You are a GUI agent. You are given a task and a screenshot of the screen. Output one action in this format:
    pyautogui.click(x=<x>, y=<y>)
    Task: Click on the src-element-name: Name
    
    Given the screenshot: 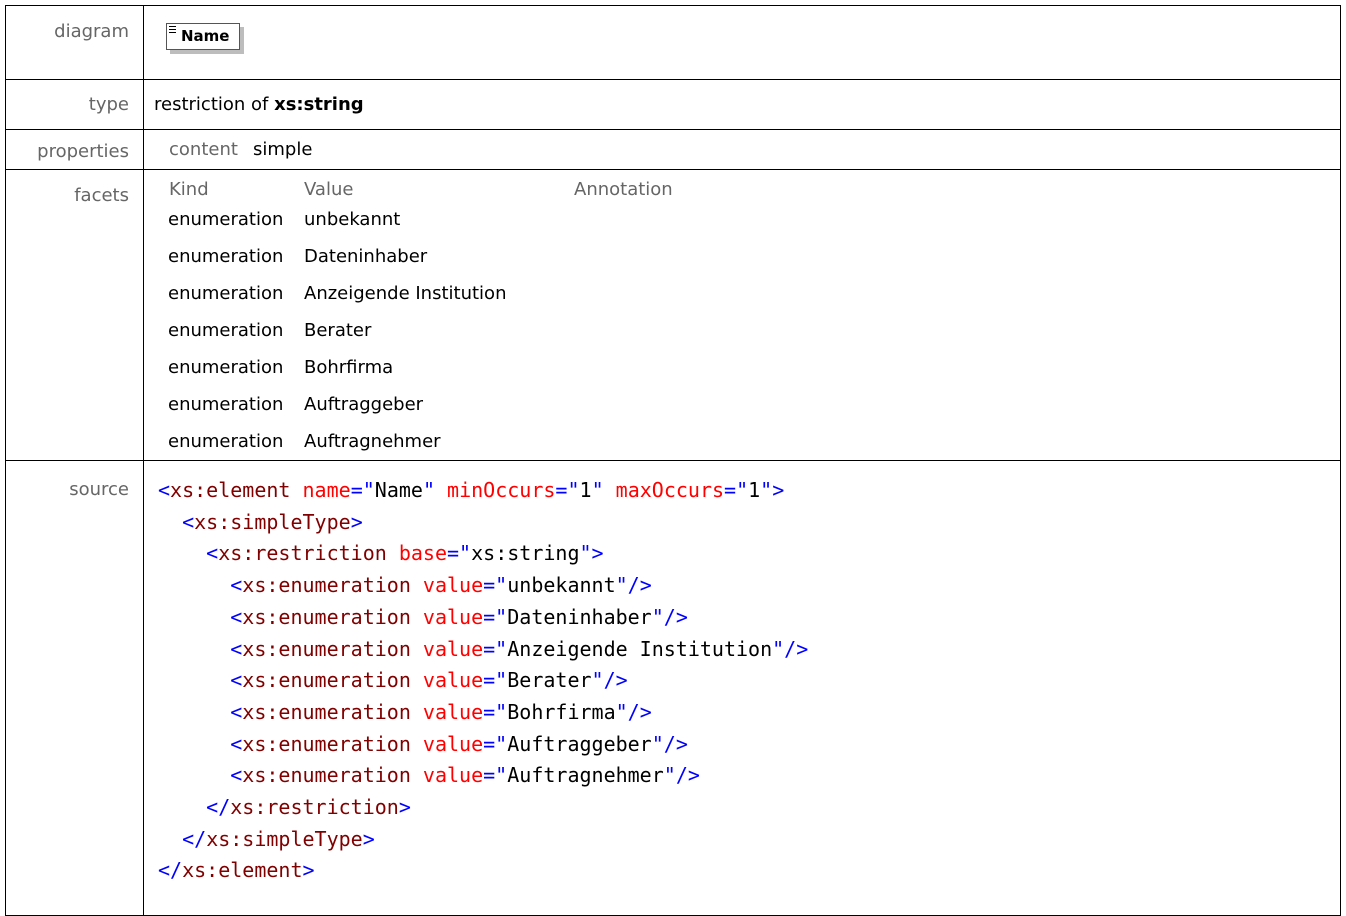 What is the action you would take?
    pyautogui.click(x=398, y=490)
    